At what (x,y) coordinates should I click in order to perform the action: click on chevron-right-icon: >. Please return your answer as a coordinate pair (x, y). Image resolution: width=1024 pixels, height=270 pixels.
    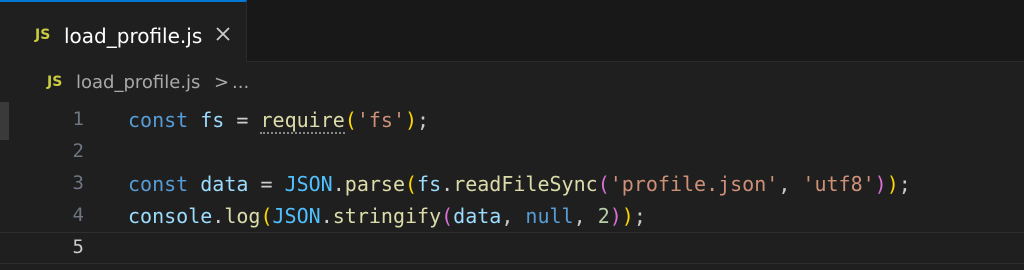
    Looking at the image, I should click on (222, 82).